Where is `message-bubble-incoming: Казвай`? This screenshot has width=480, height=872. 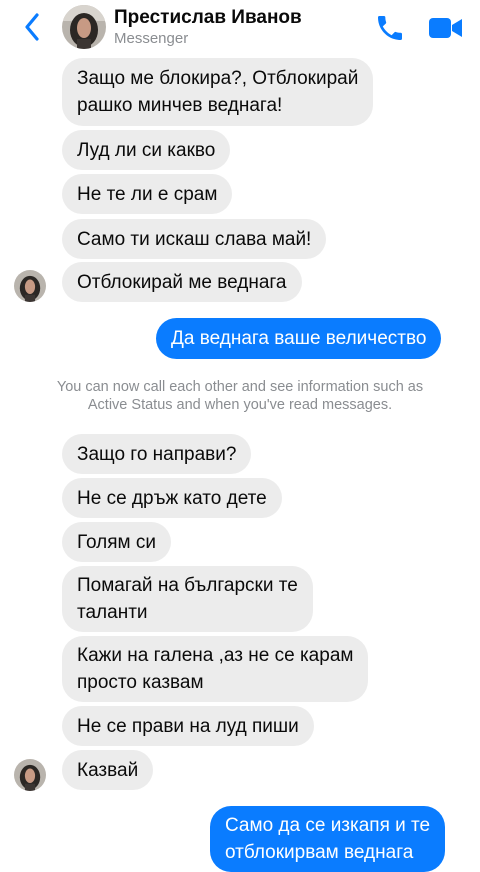
message-bubble-incoming: Казвай is located at coordinates (108, 770).